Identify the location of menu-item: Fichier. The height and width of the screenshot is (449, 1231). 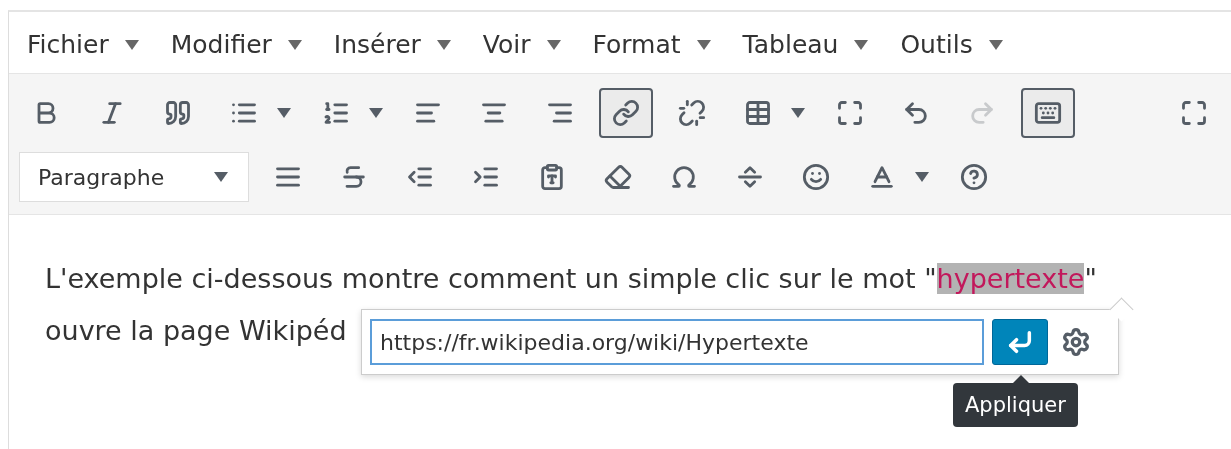
(86, 44).